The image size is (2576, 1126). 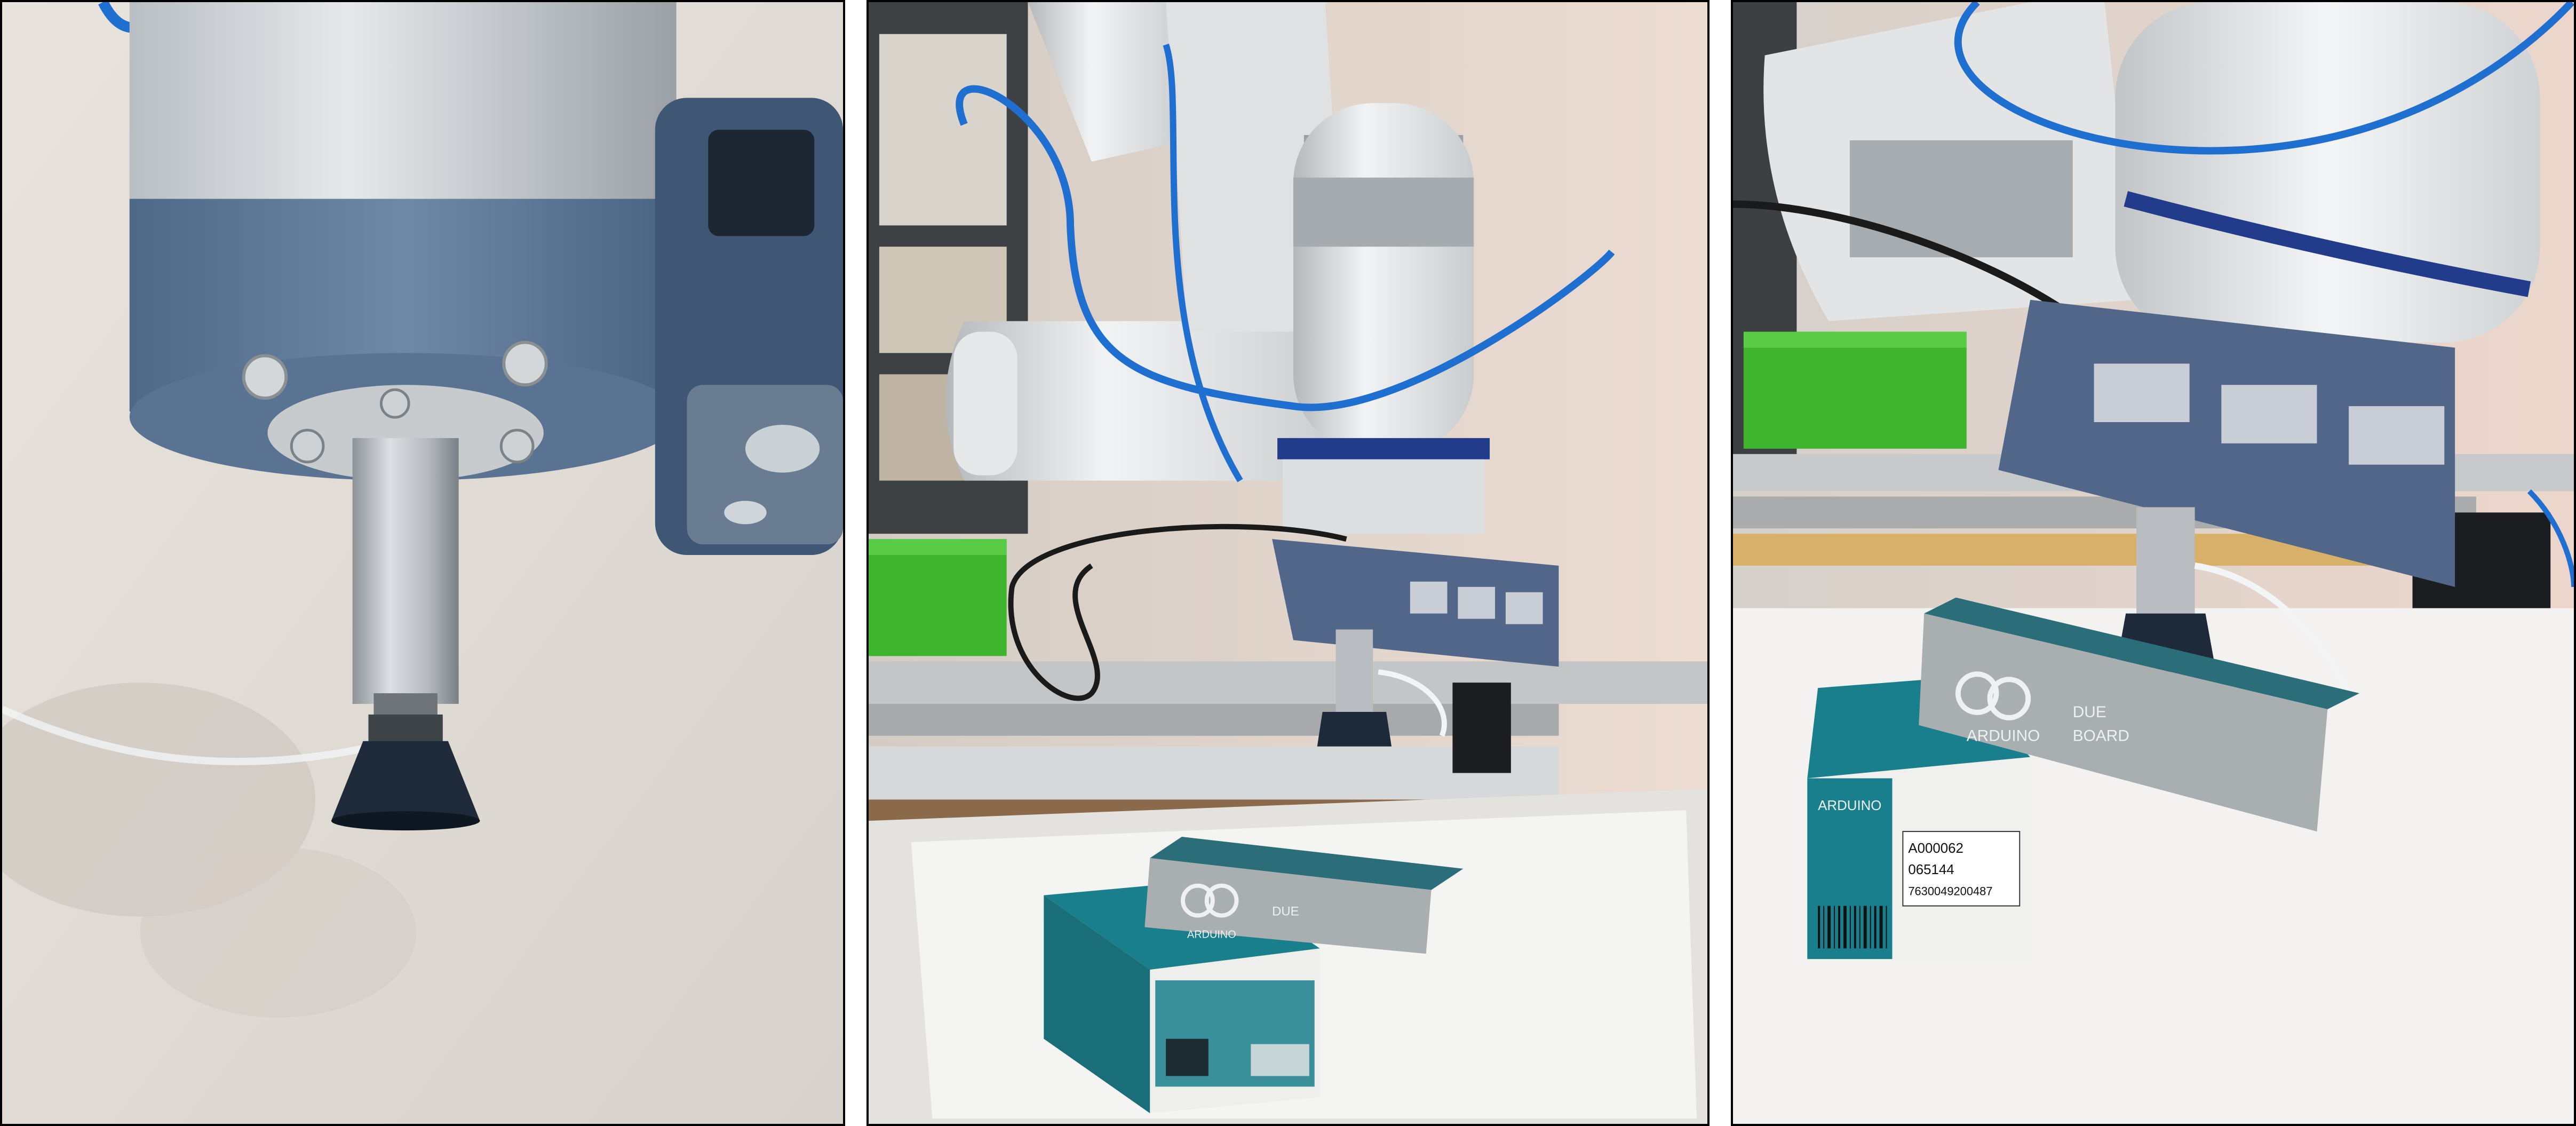 I want to click on box-product-line1: DUE, so click(x=2089, y=712).